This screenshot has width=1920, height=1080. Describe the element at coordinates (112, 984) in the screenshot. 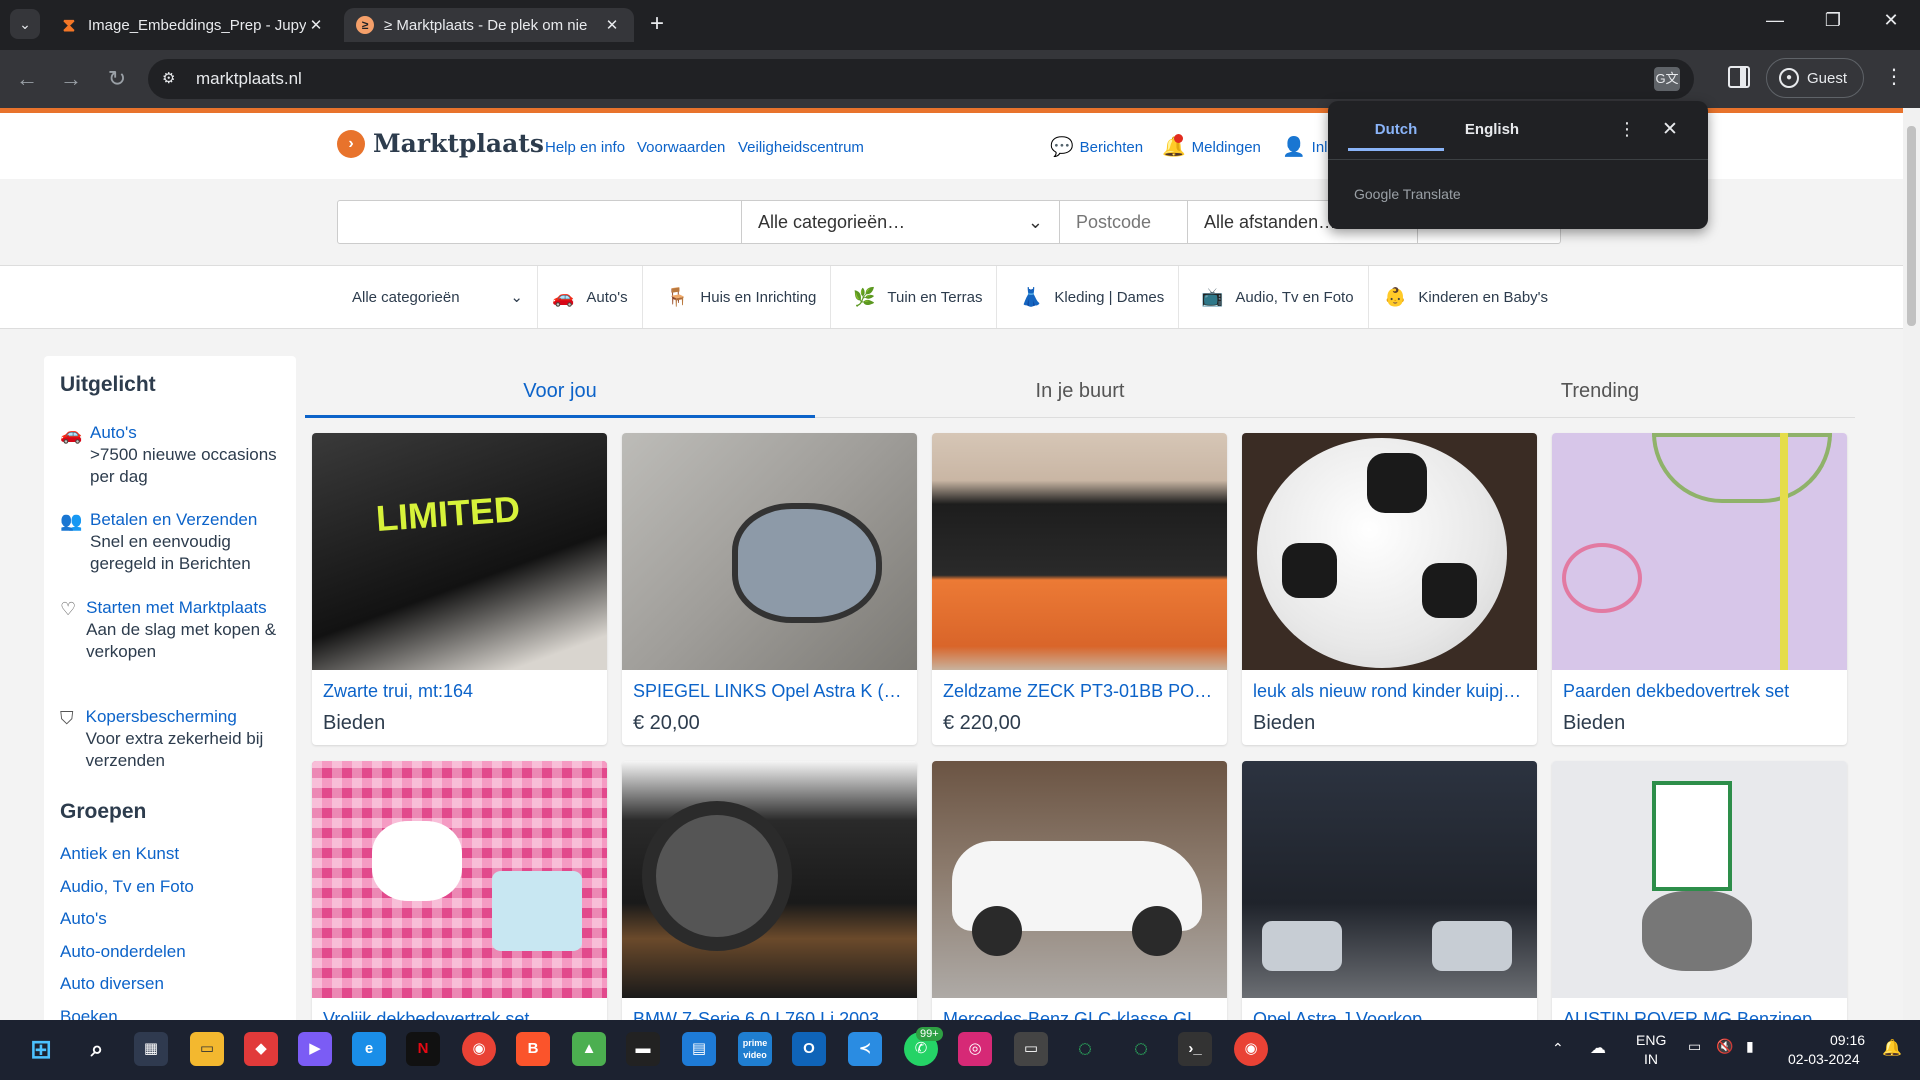

I see `group-link: Auto diversen` at that location.